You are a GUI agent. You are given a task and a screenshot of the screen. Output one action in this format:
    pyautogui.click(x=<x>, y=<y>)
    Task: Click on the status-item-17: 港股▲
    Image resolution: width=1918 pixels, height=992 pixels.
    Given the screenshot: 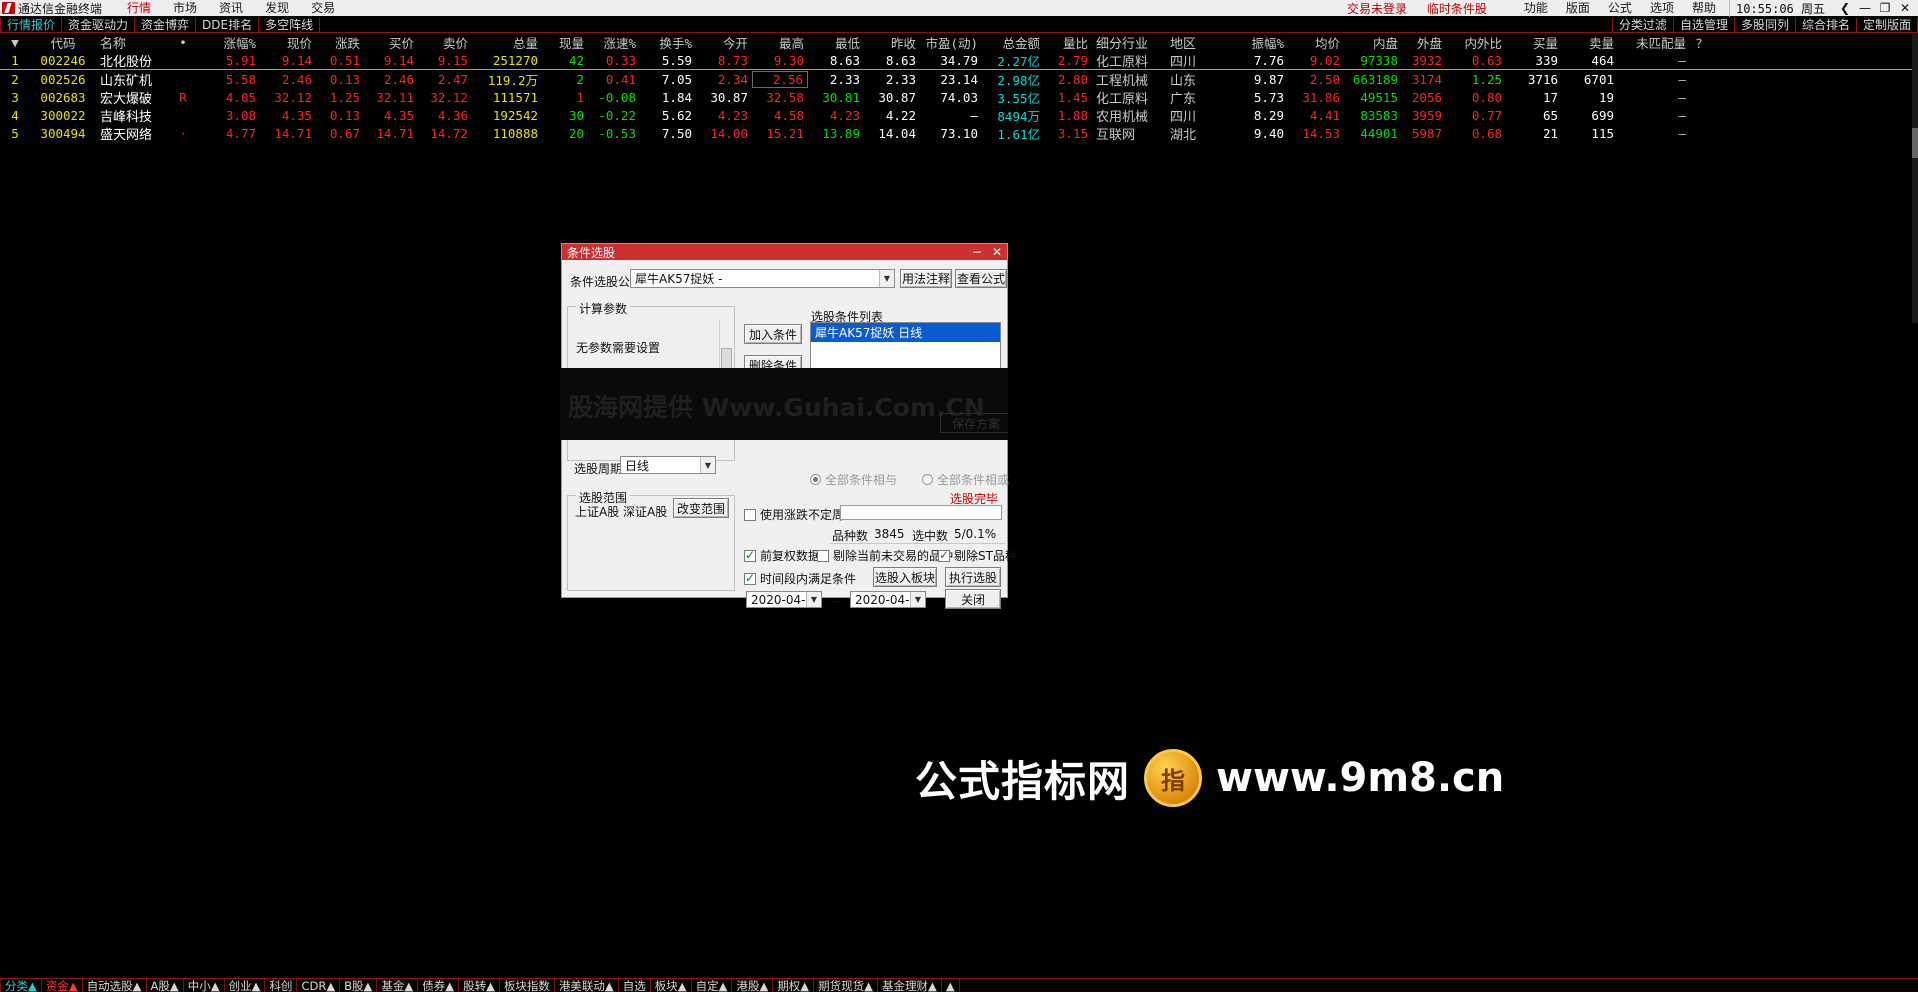 What is the action you would take?
    pyautogui.click(x=753, y=985)
    